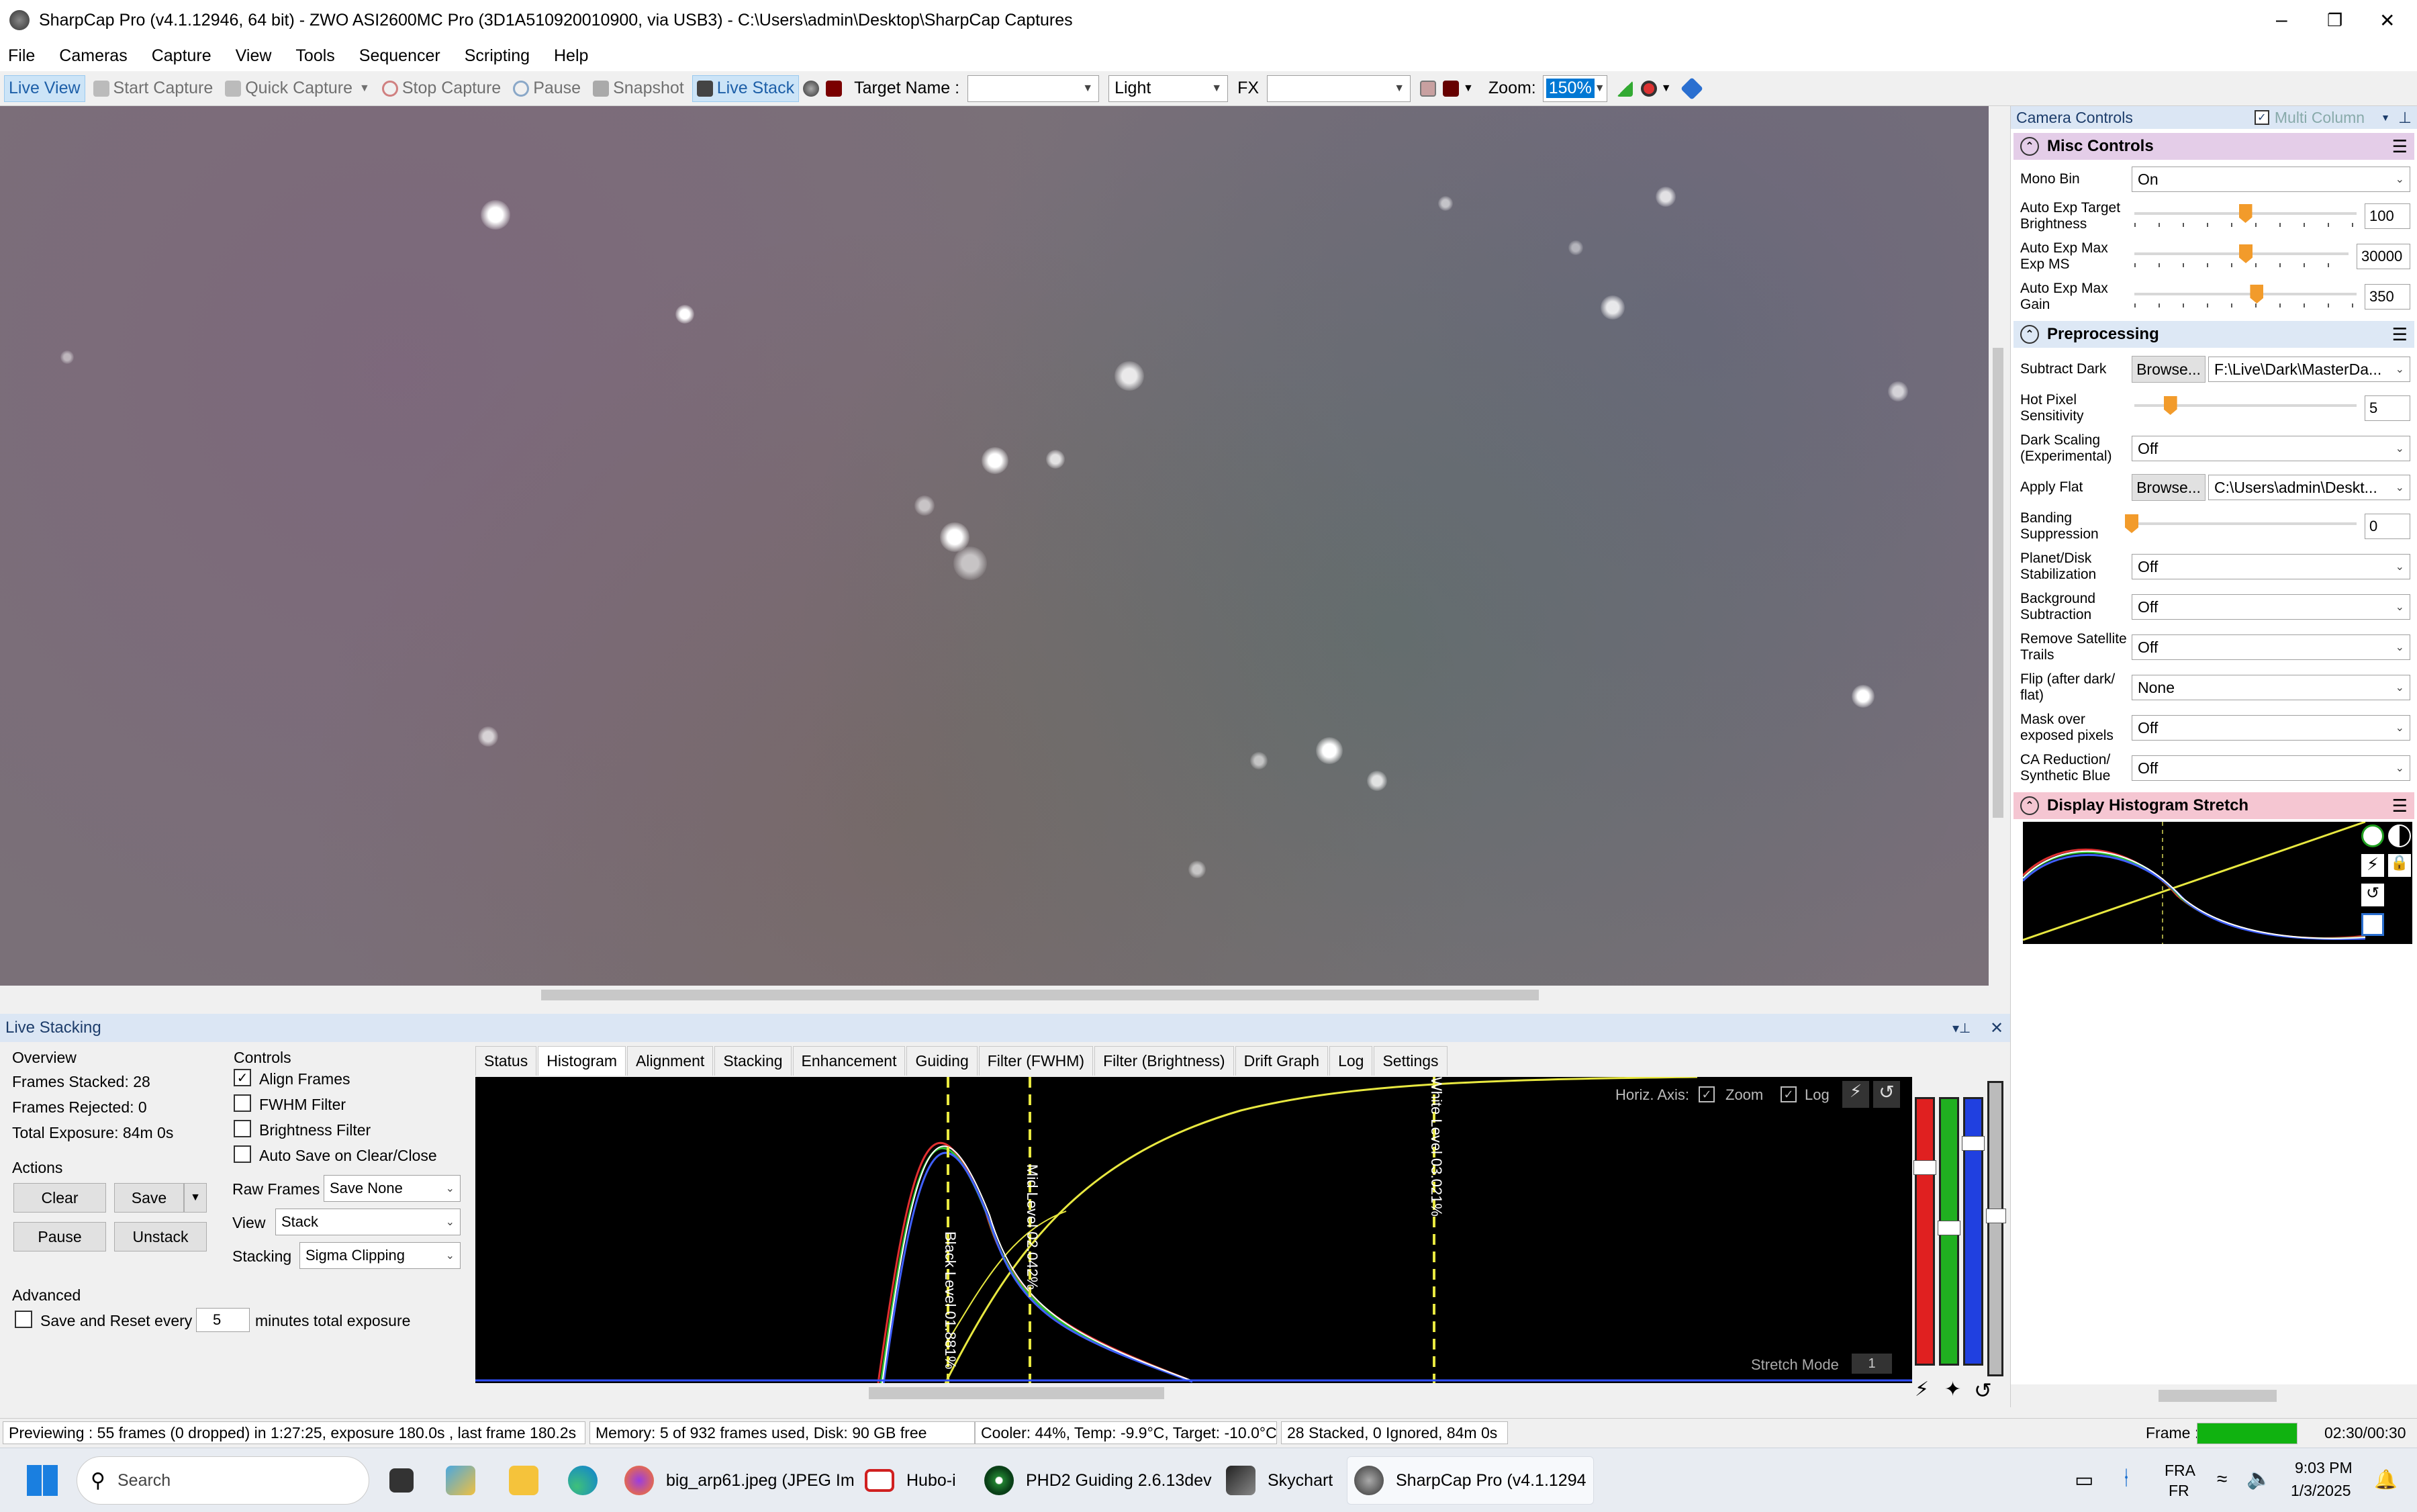 This screenshot has width=2417, height=1512. What do you see at coordinates (2246, 408) in the screenshot?
I see `hot-pixel-slider` at bounding box center [2246, 408].